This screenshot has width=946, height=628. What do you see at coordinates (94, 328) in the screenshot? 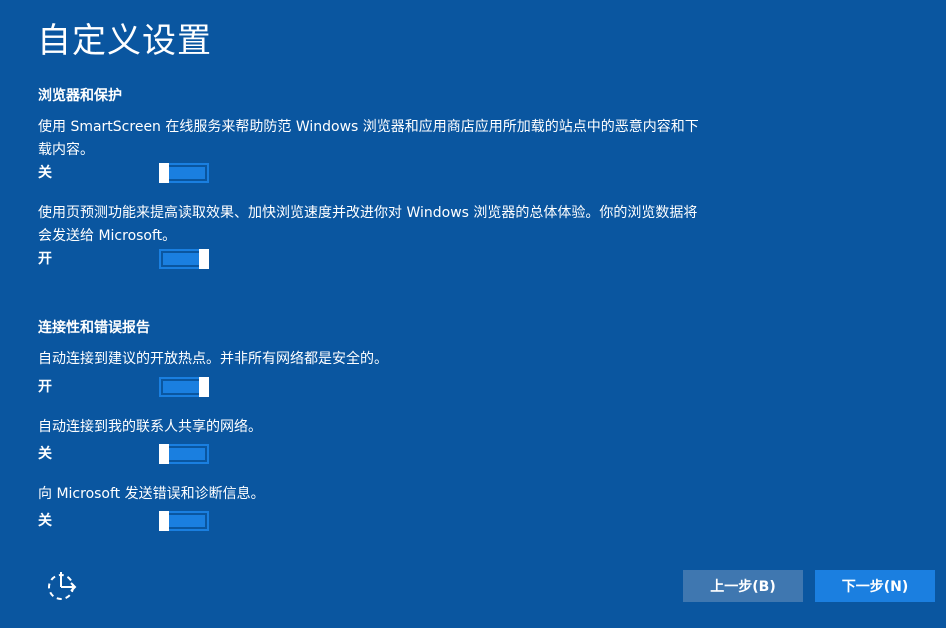
I see `section-title-connectivity: 连接性和错误报告` at bounding box center [94, 328].